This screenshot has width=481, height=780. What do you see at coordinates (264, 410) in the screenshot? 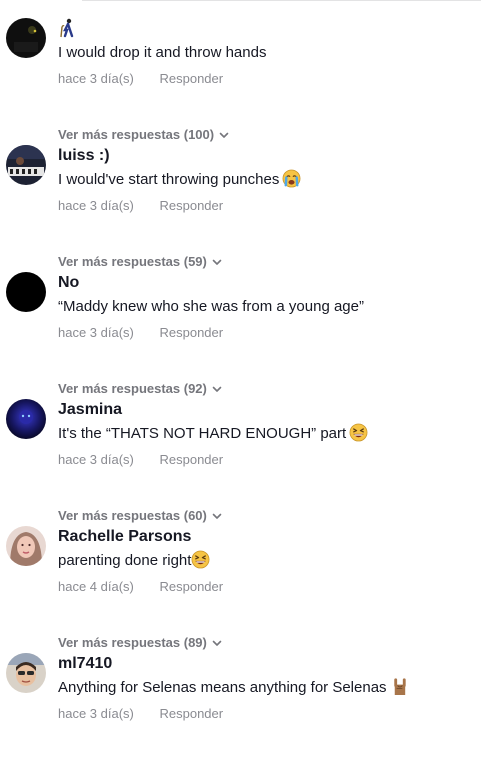
I see `username: Jasmina` at bounding box center [264, 410].